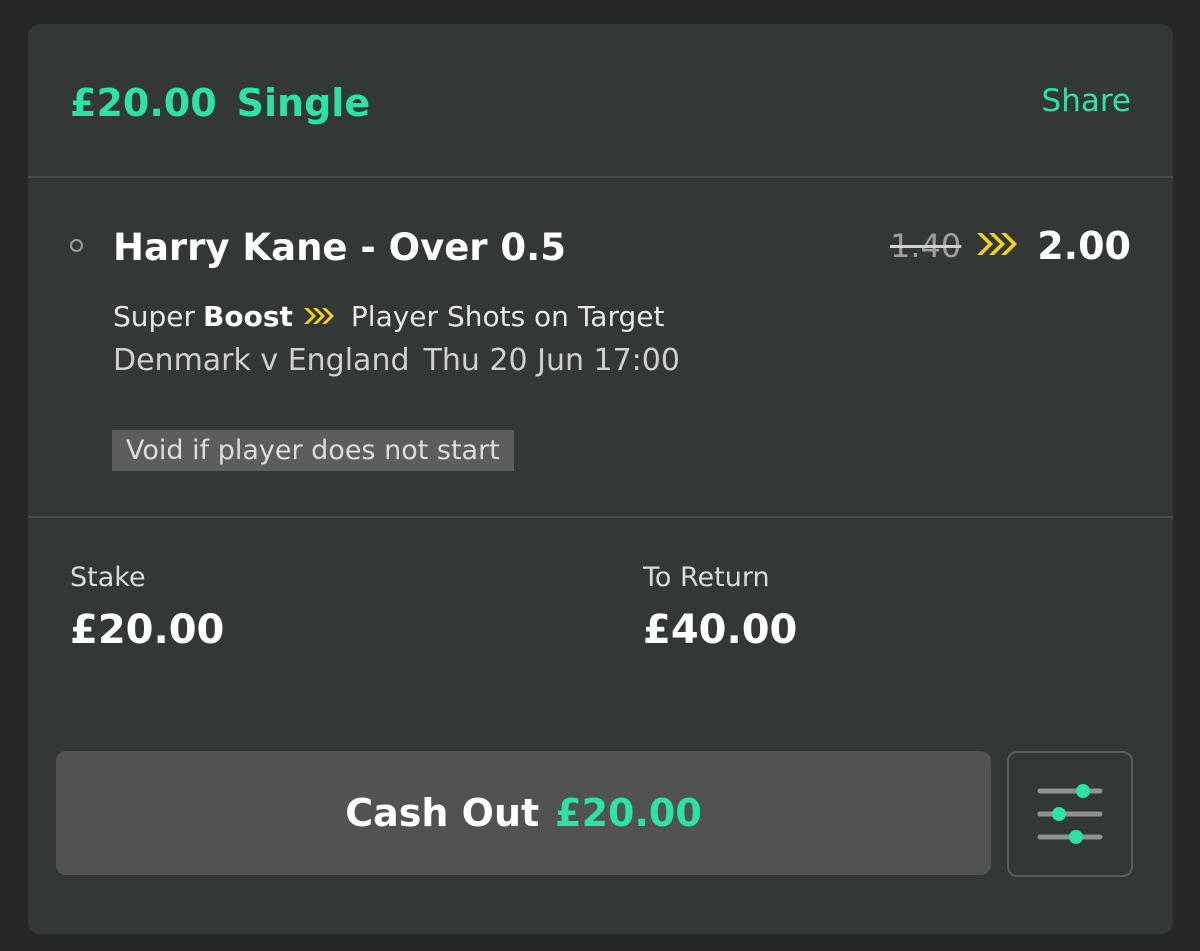 This screenshot has width=1200, height=951. What do you see at coordinates (303, 103) in the screenshot?
I see `bet-type: Single` at bounding box center [303, 103].